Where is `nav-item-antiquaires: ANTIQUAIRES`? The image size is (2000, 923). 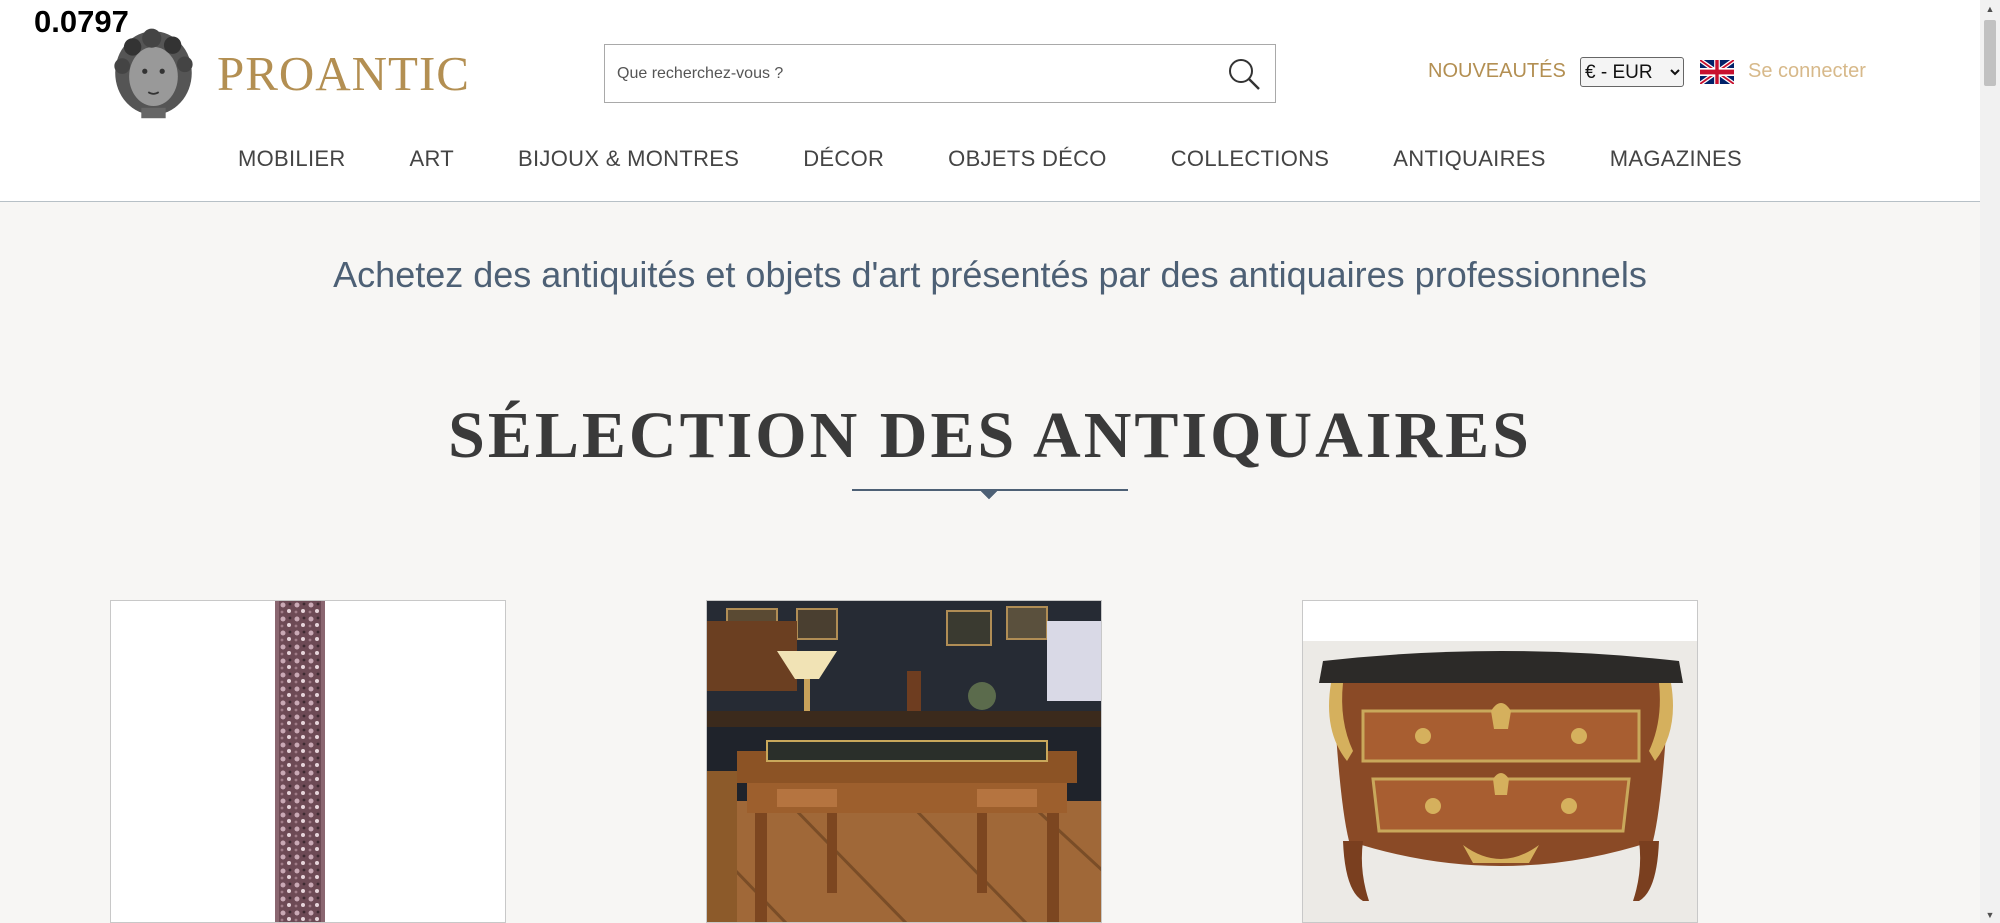
nav-item-antiquaires: ANTIQUAIRES is located at coordinates (1469, 159).